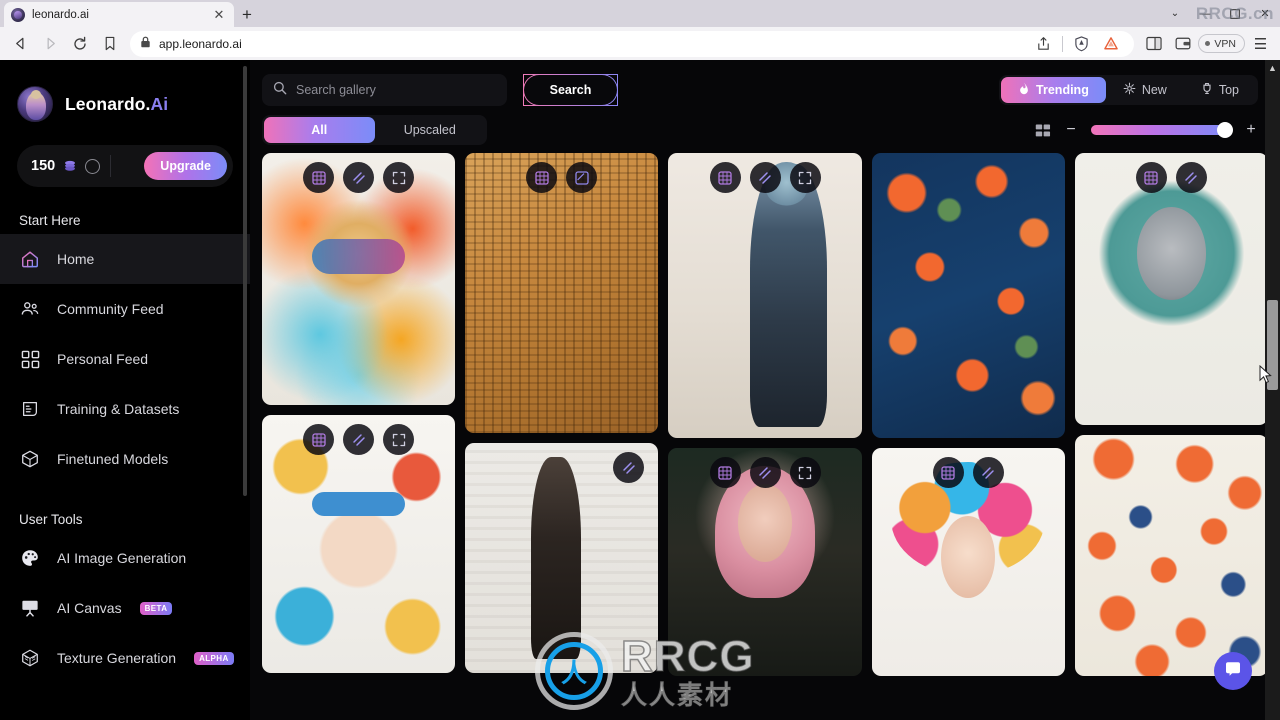  What do you see at coordinates (1171, 555) in the screenshot?
I see `gallery-card-orange-blue-floral-pattern` at bounding box center [1171, 555].